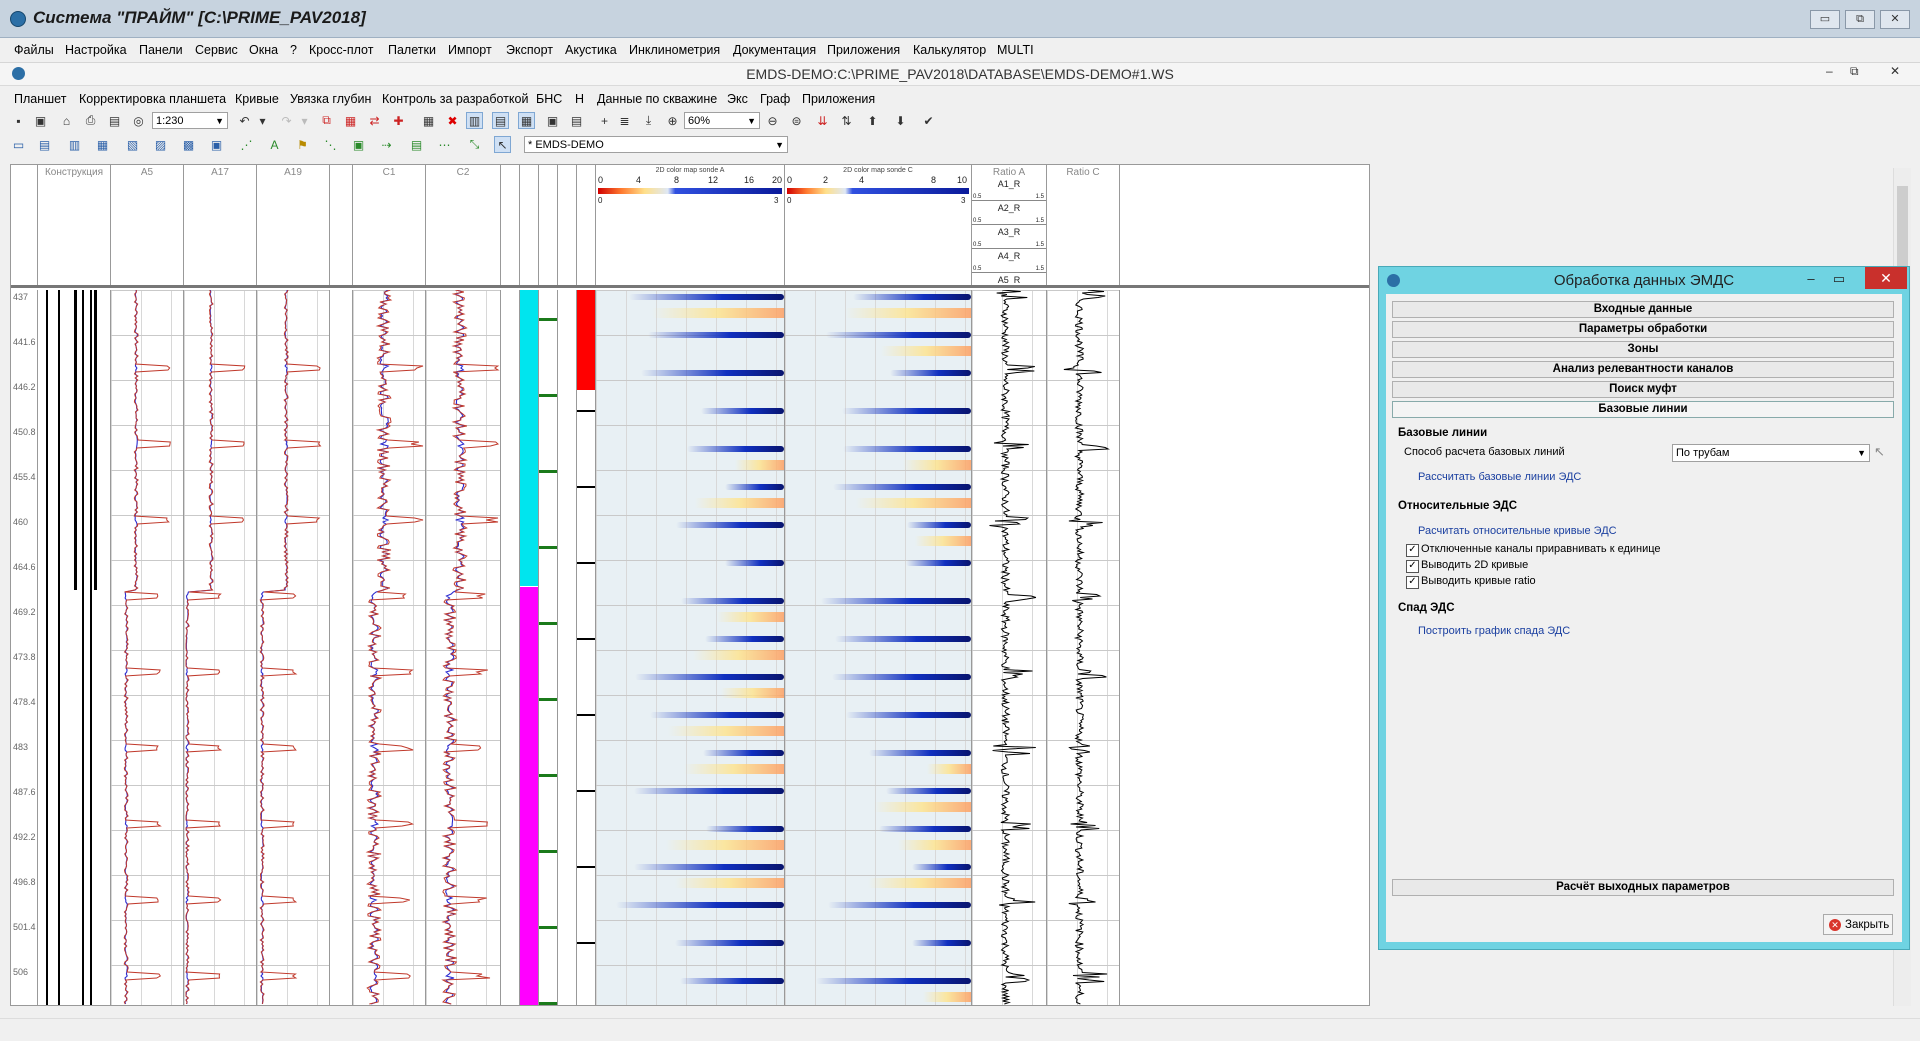  I want to click on checkbox-2d-curves: ✓, so click(1412, 566).